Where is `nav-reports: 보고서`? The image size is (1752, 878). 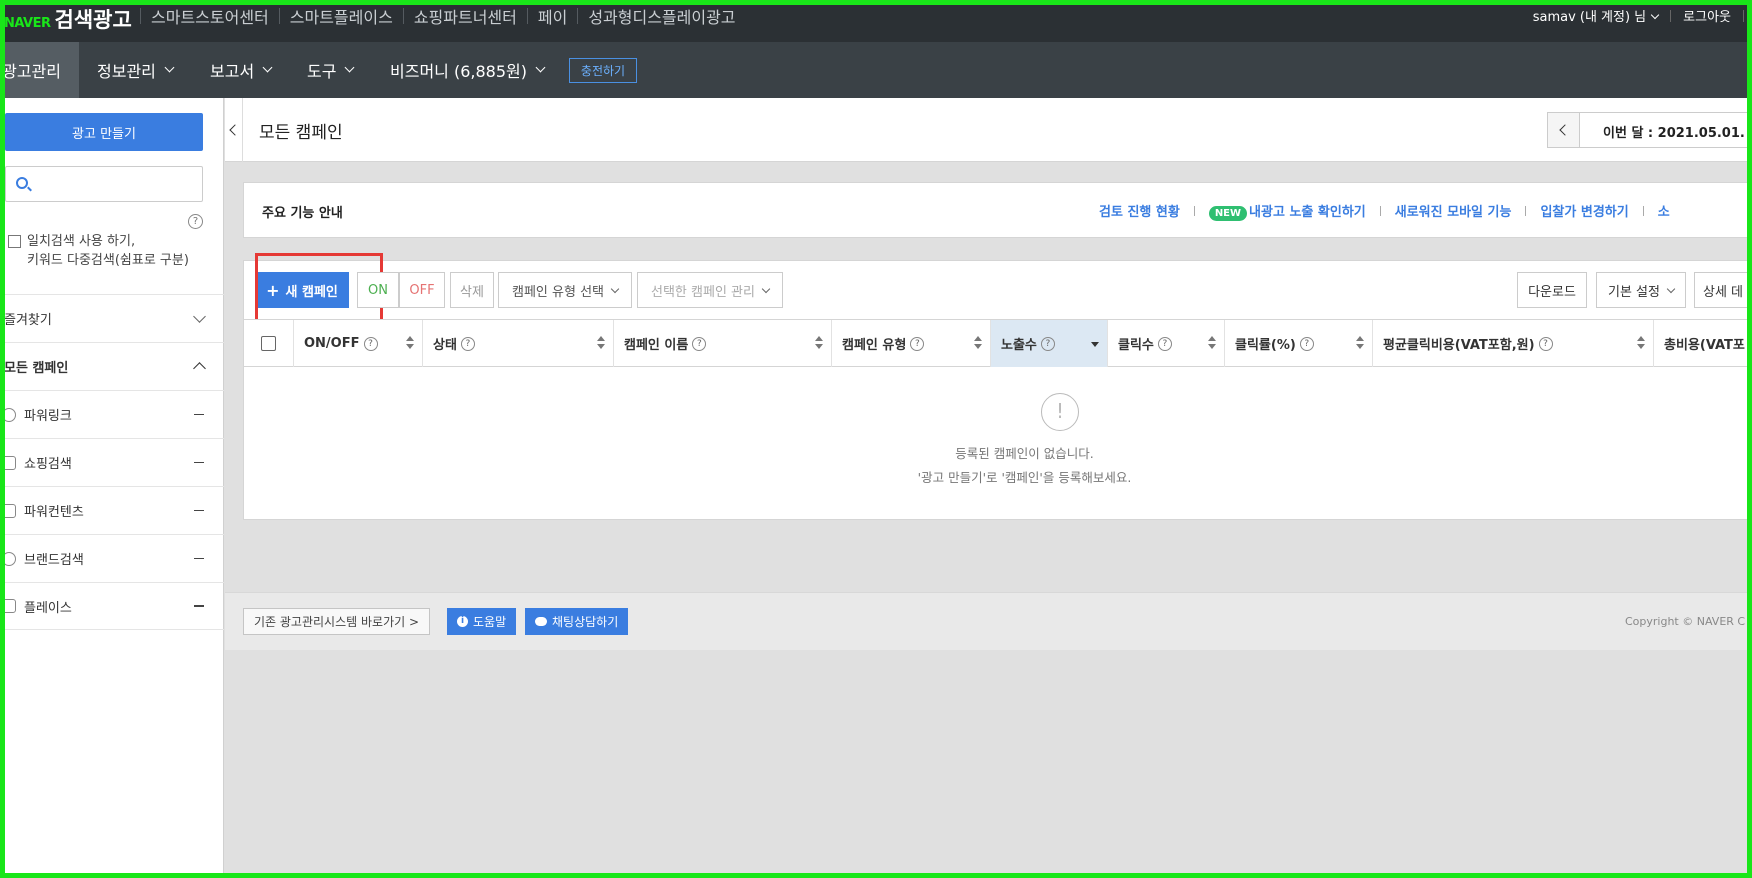
nav-reports: 보고서 is located at coordinates (241, 70).